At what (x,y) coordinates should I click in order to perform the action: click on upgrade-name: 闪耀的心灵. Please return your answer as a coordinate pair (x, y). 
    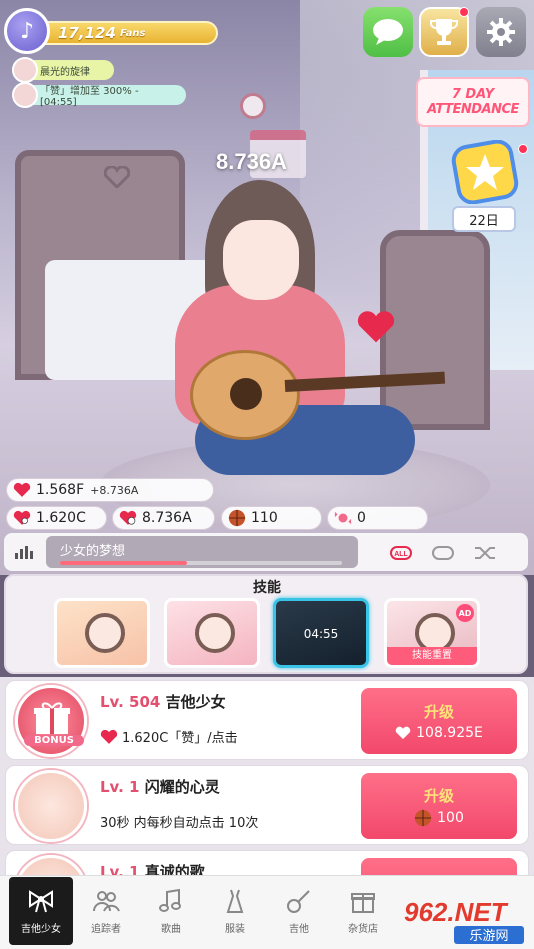
    Looking at the image, I should click on (182, 787).